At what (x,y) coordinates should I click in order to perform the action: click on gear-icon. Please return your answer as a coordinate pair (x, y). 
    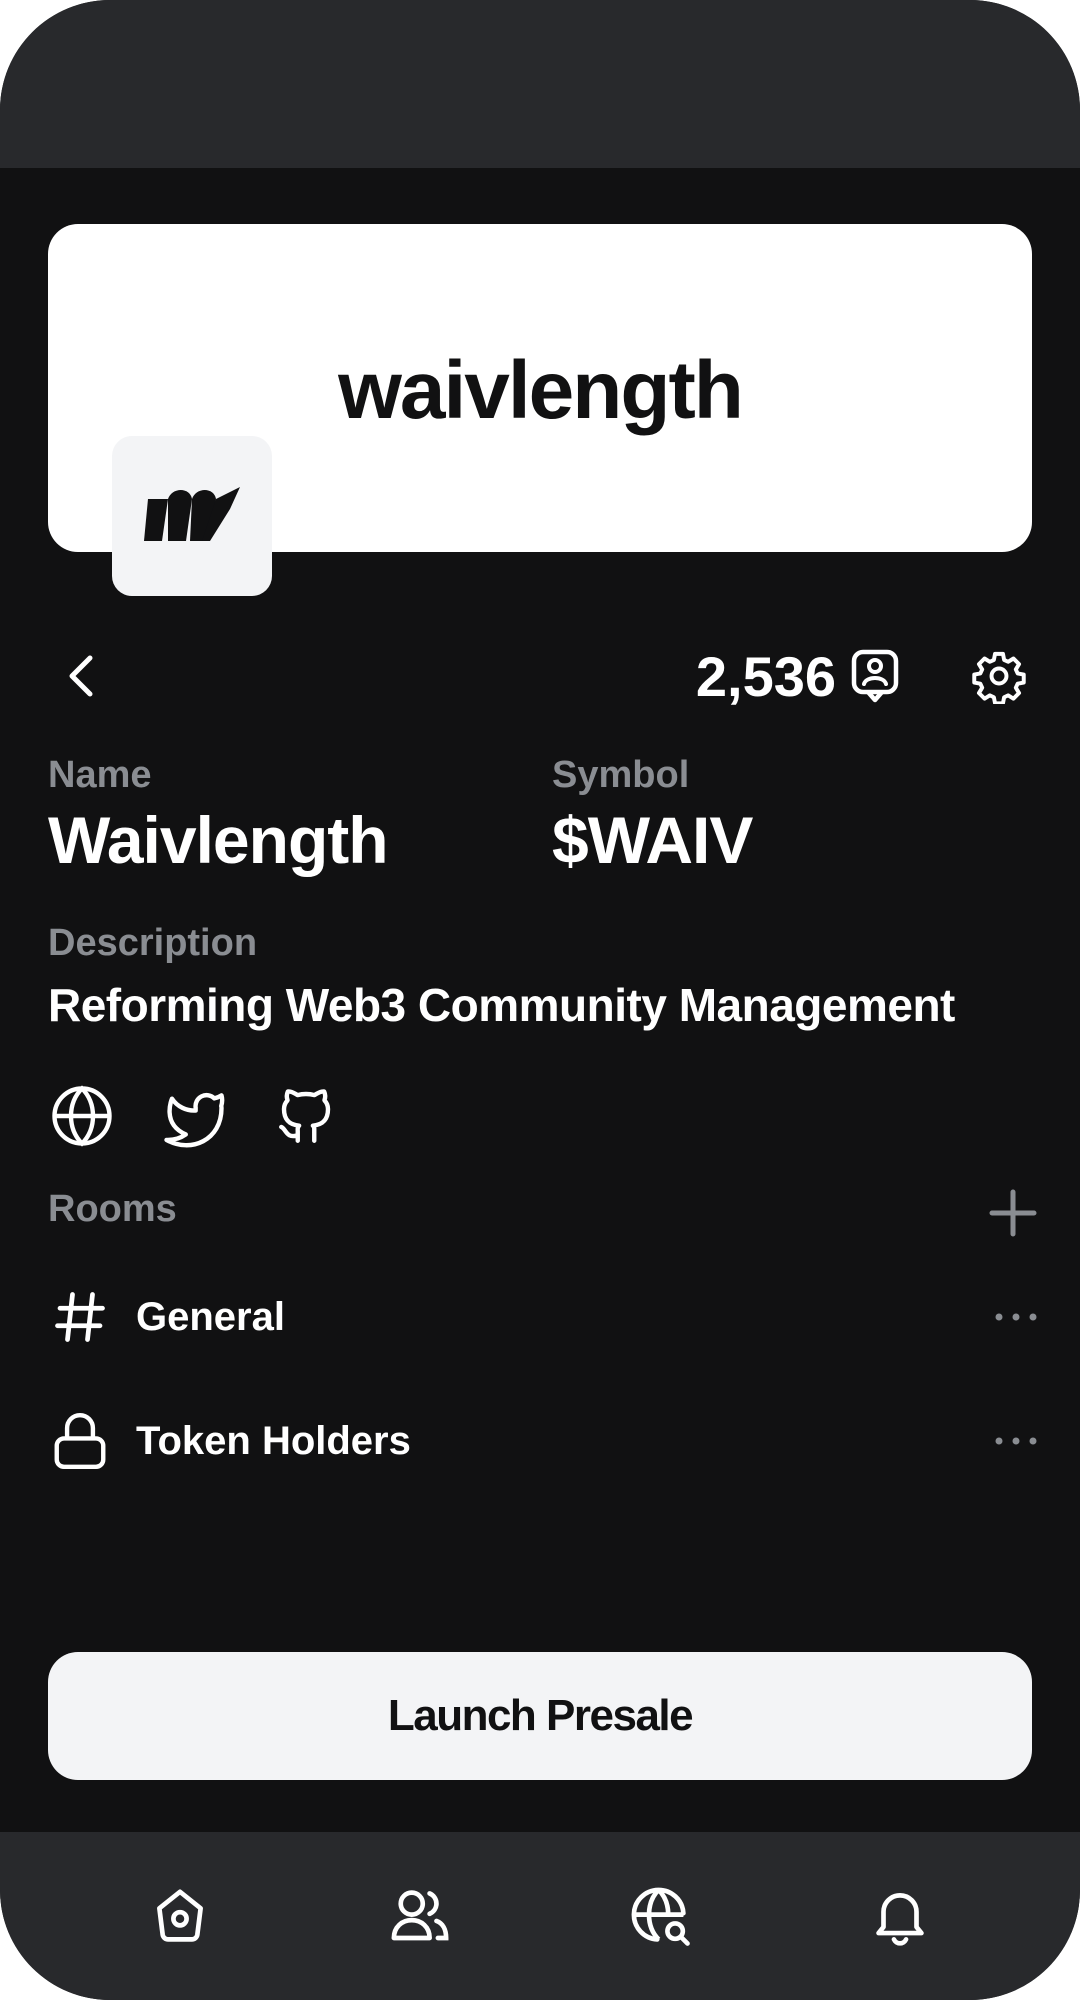
    Looking at the image, I should click on (999, 677).